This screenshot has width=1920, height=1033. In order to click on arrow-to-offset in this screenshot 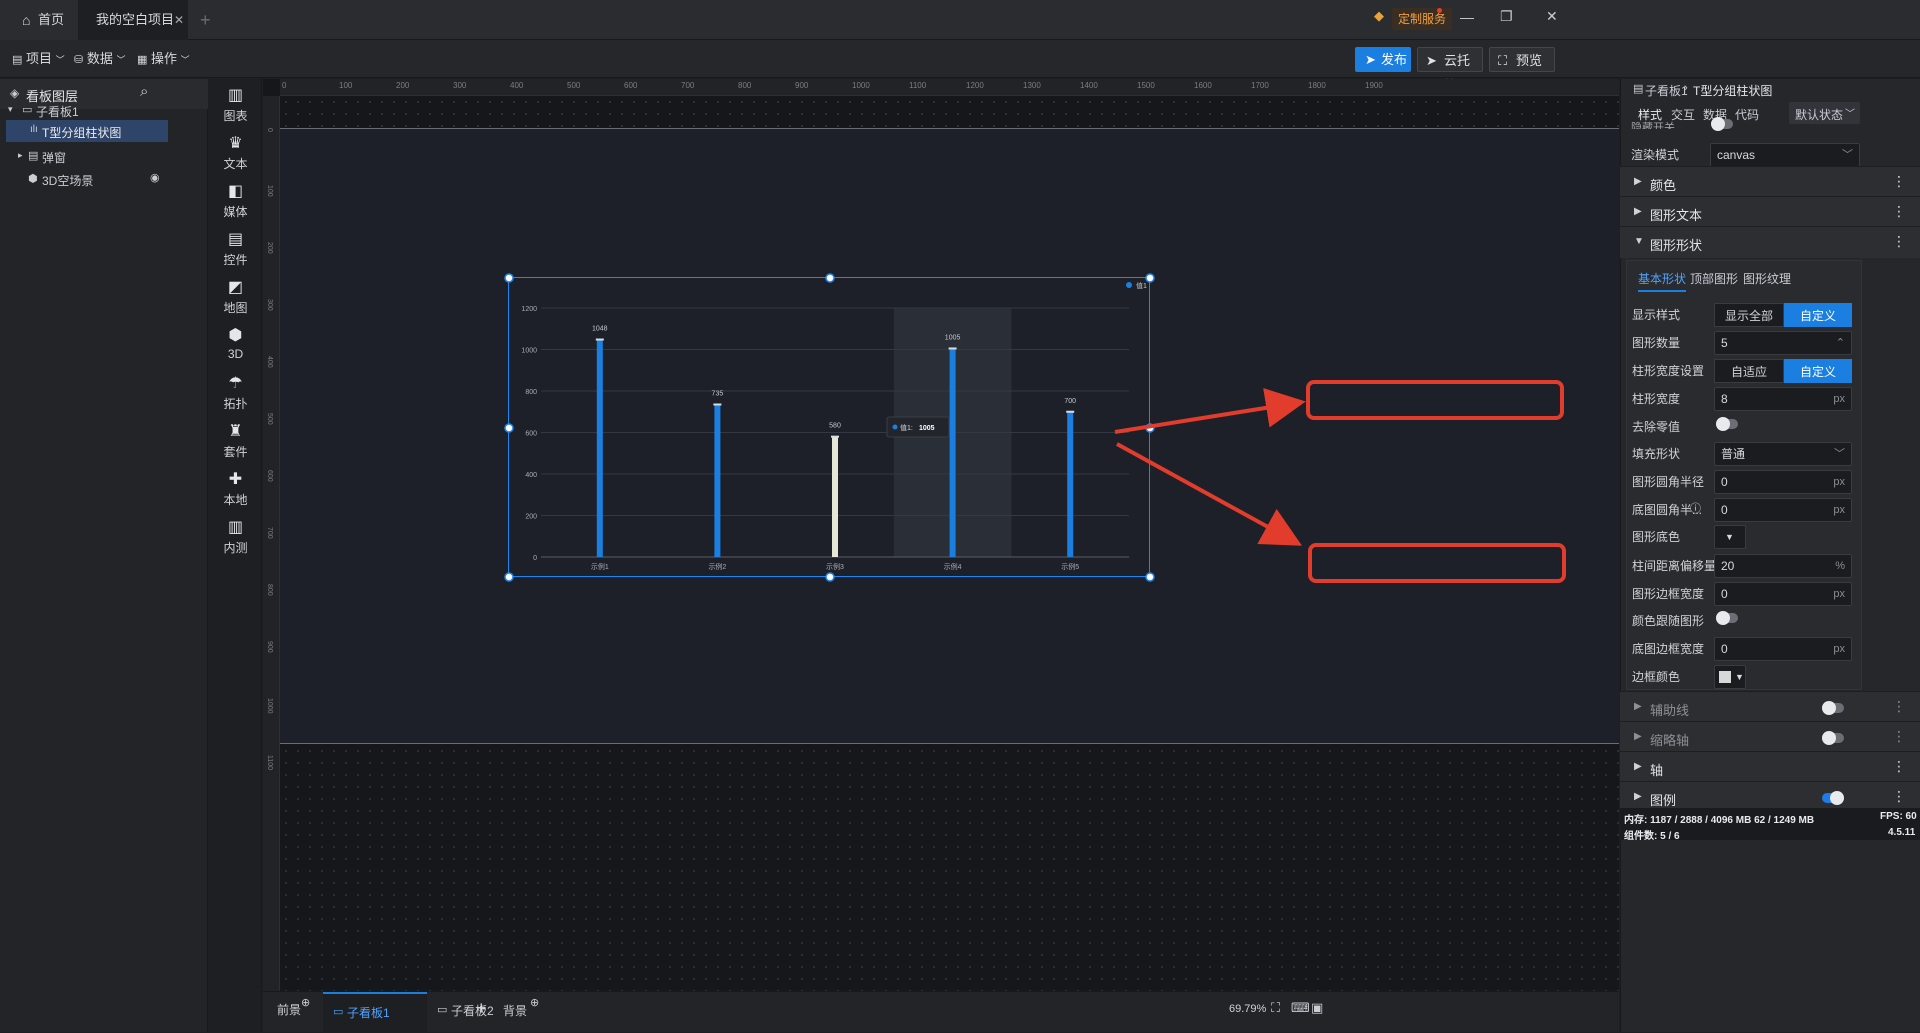, I will do `click(1209, 494)`.